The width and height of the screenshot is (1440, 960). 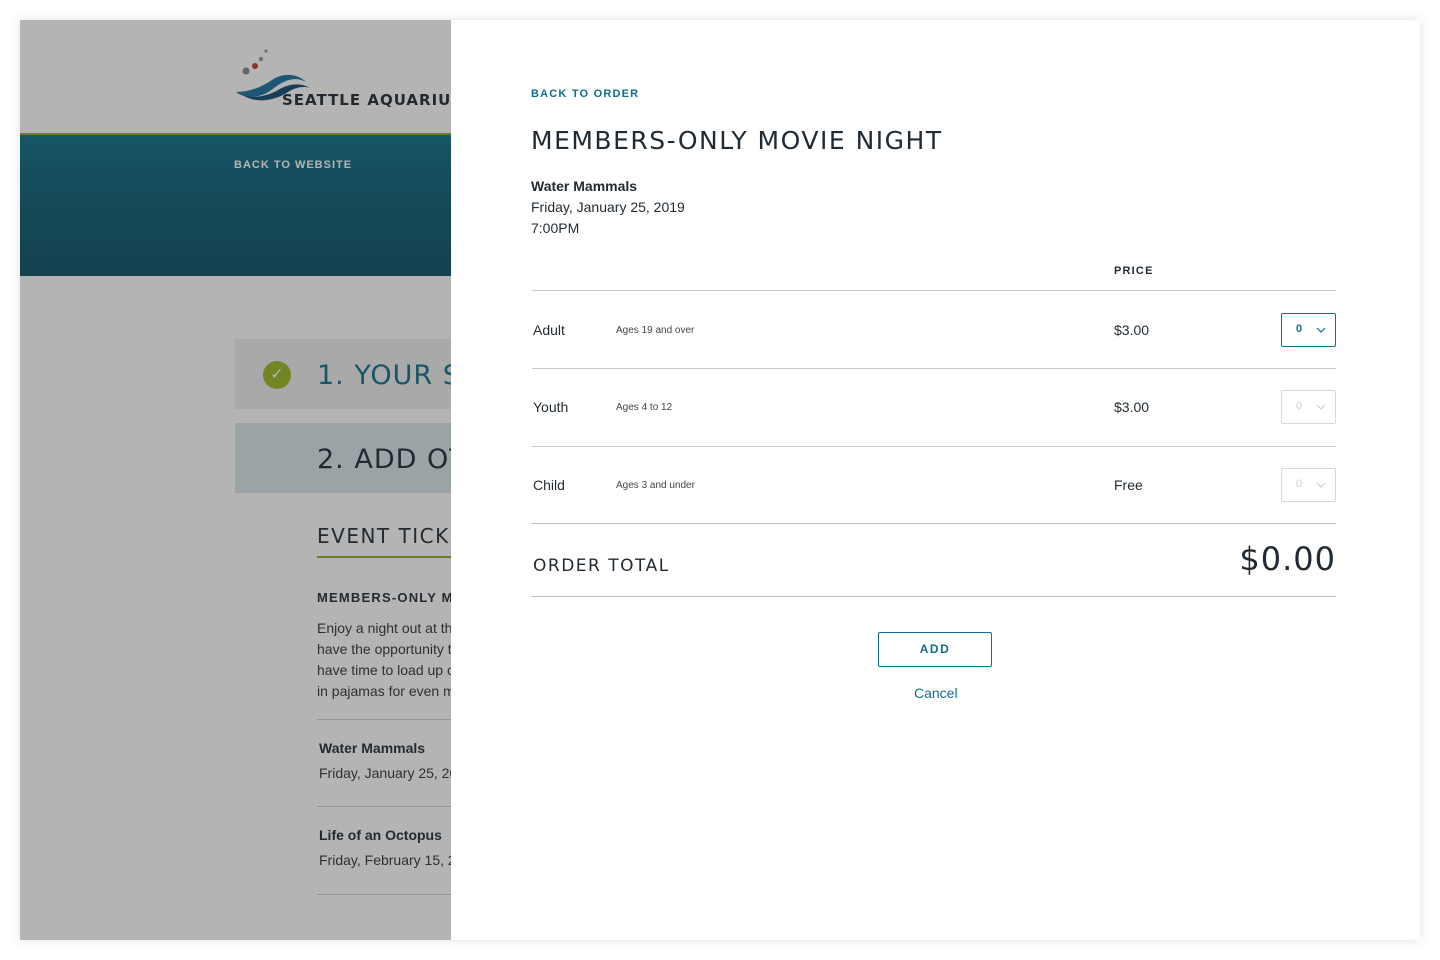 I want to click on quantity-select-adult: 0, so click(x=1308, y=330).